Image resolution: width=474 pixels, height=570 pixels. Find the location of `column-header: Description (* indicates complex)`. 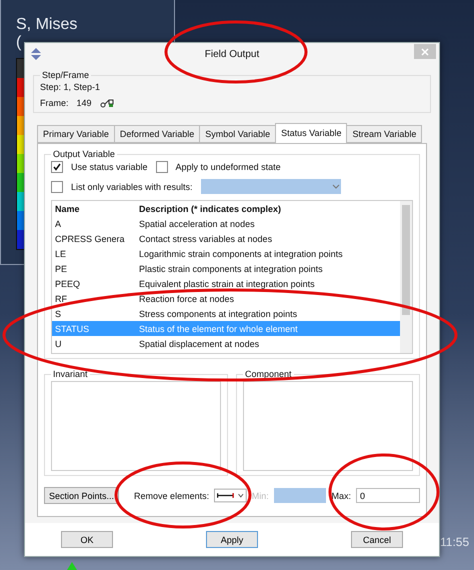

column-header: Description (* indicates complex) is located at coordinates (210, 209).